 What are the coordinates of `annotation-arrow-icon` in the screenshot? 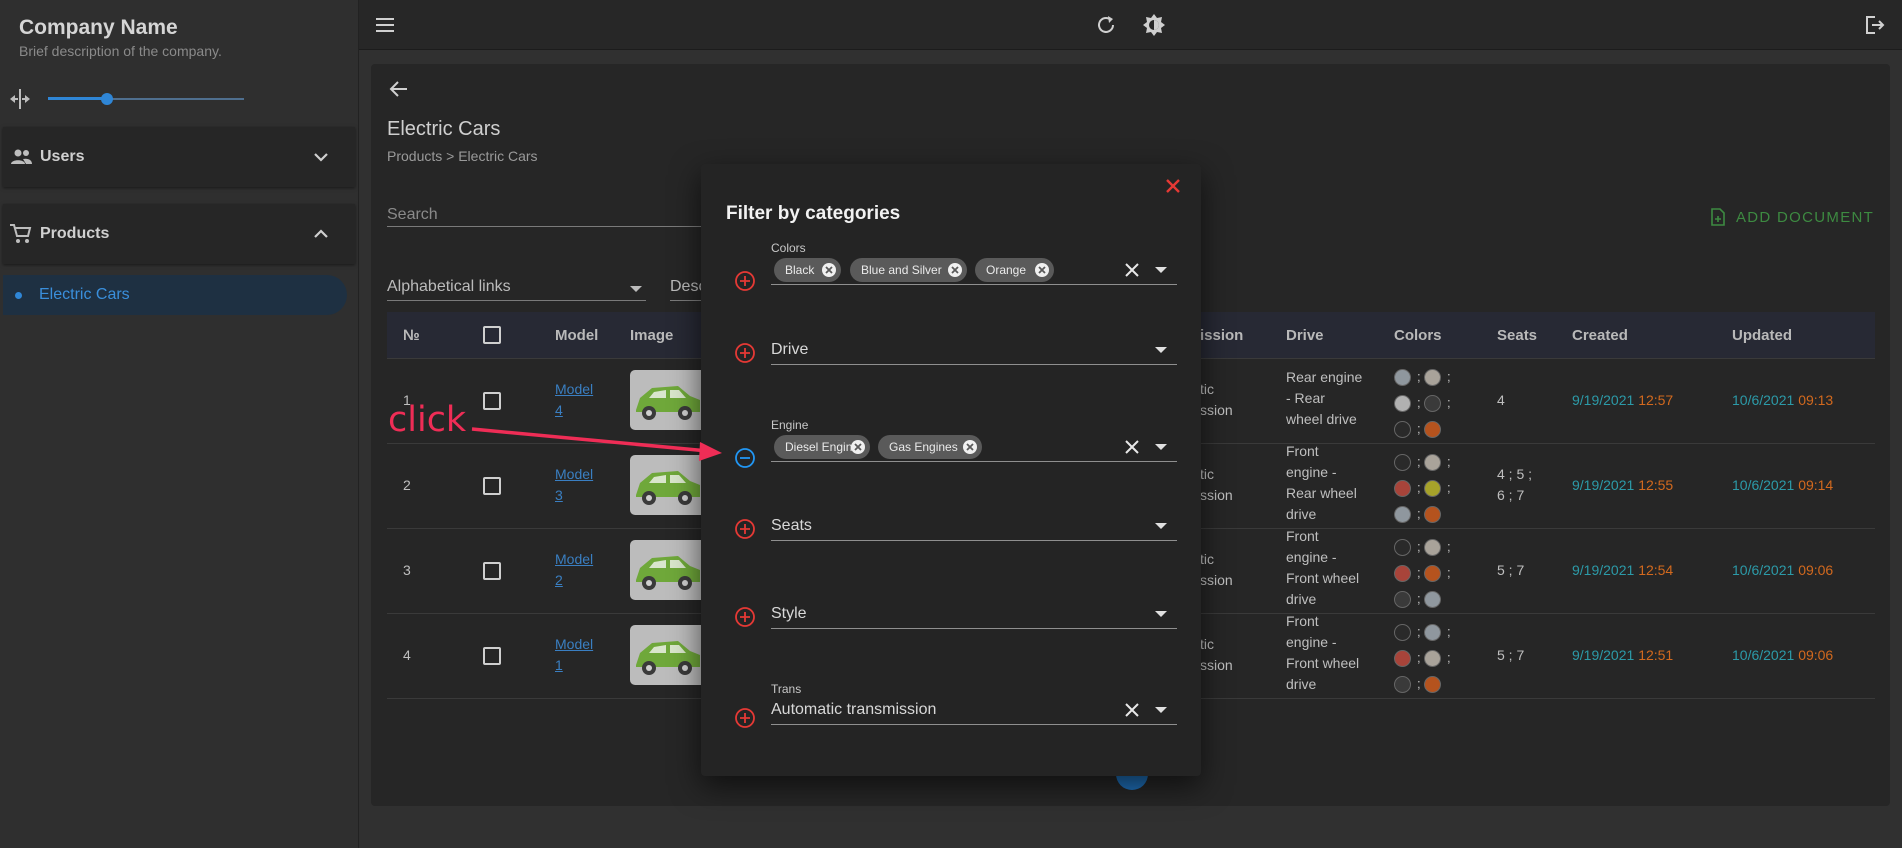 It's located at (596, 444).